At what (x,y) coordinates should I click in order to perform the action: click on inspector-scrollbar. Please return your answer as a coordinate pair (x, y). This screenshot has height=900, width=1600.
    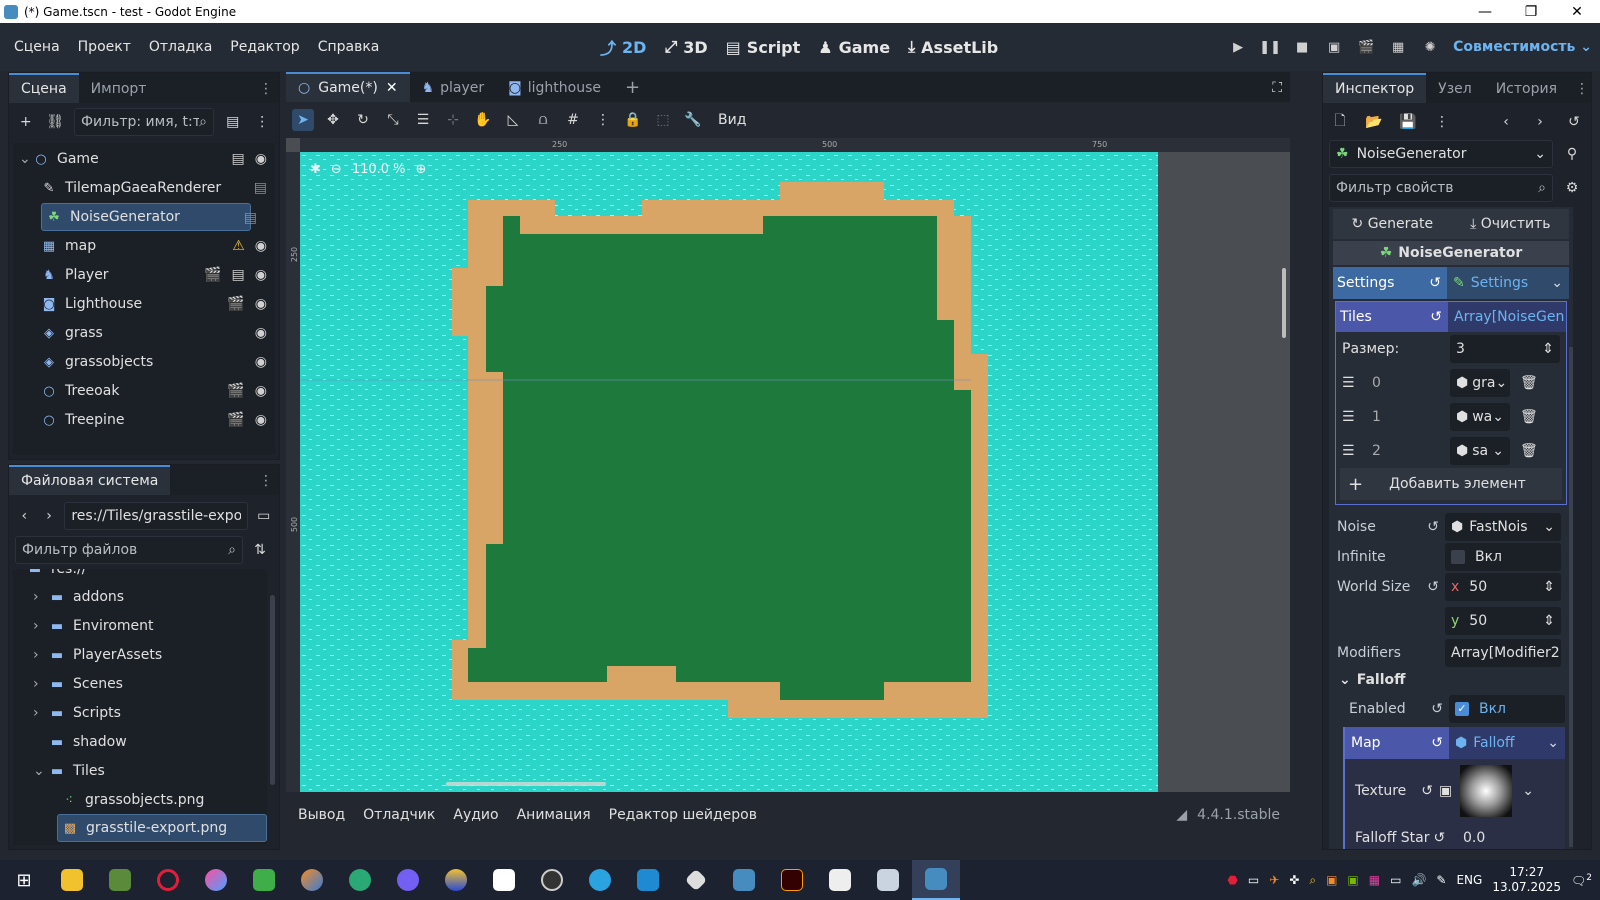
    Looking at the image, I should click on (1571, 597).